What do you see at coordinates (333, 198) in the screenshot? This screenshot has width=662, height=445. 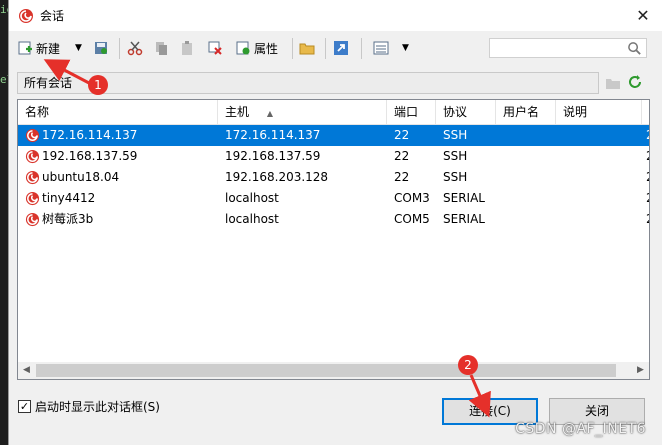 I see `table-row: tiny4412 localhost COM3 SERIAL 2` at bounding box center [333, 198].